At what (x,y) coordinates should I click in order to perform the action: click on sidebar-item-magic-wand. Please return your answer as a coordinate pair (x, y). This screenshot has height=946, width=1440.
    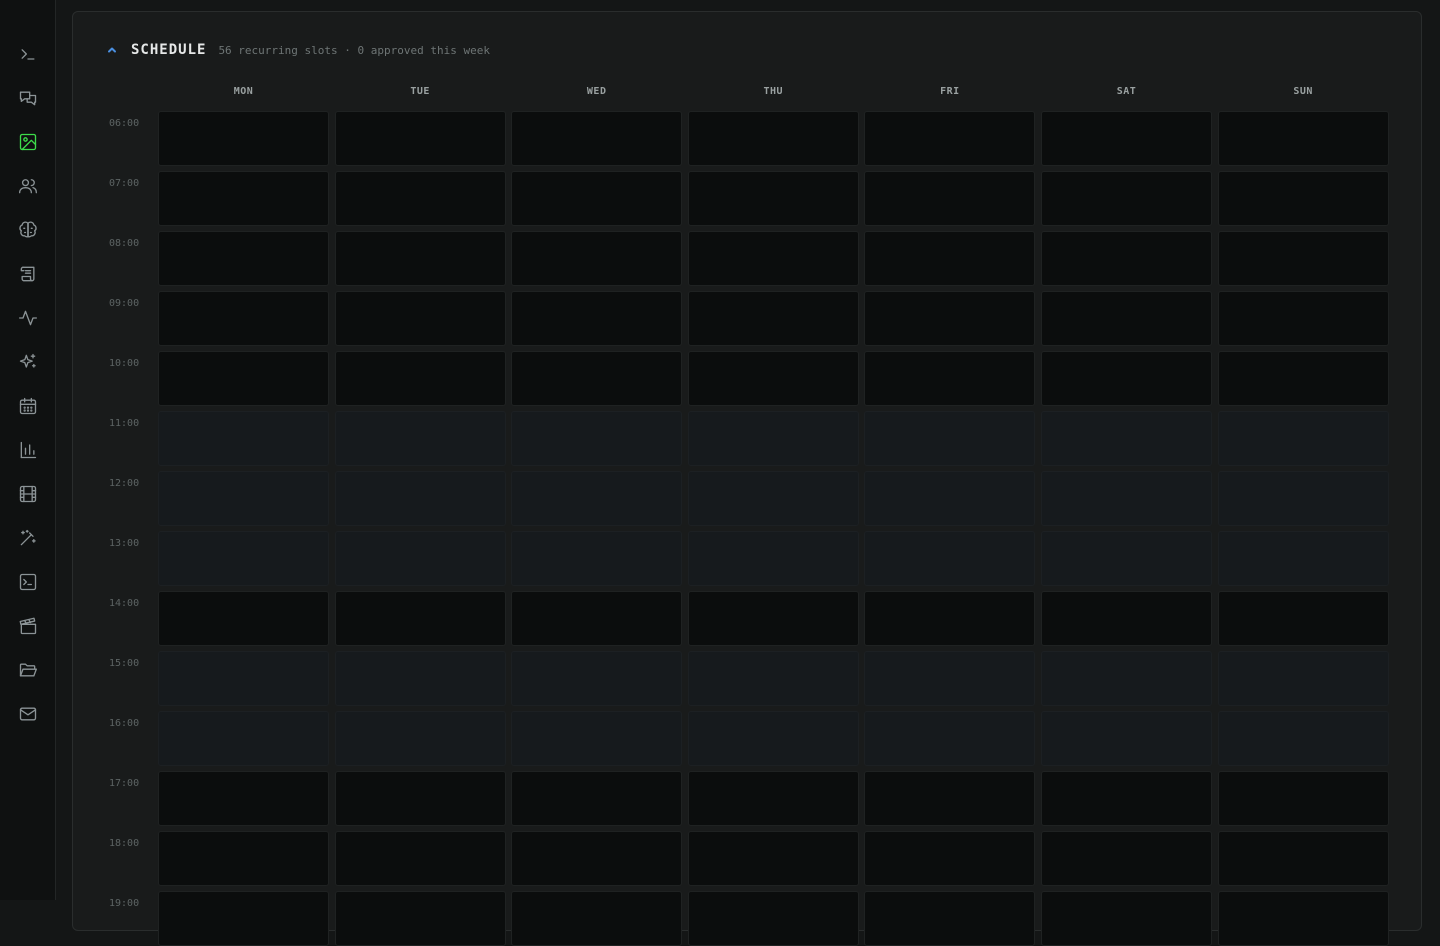
    Looking at the image, I should click on (28, 538).